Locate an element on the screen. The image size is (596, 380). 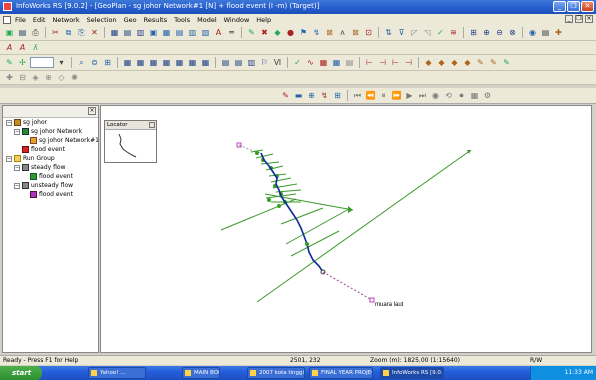
pause-icon: ⏸ is located at coordinates (383, 95).